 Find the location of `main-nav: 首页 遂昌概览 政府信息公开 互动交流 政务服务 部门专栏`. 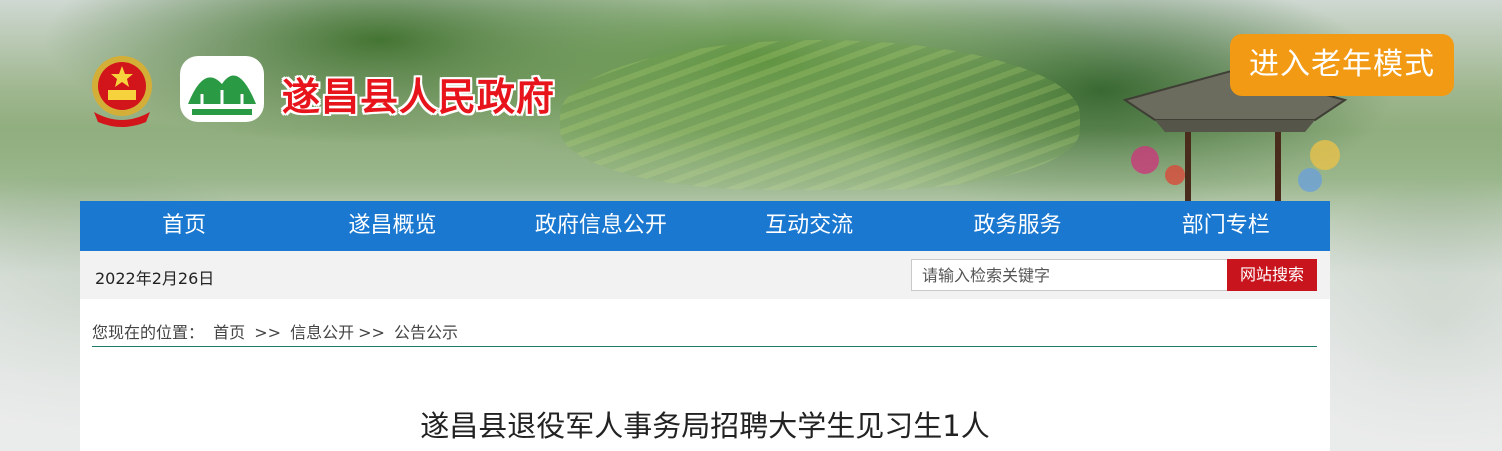

main-nav: 首页 遂昌概览 政府信息公开 互动交流 政务服务 部门专栏 is located at coordinates (705, 226).